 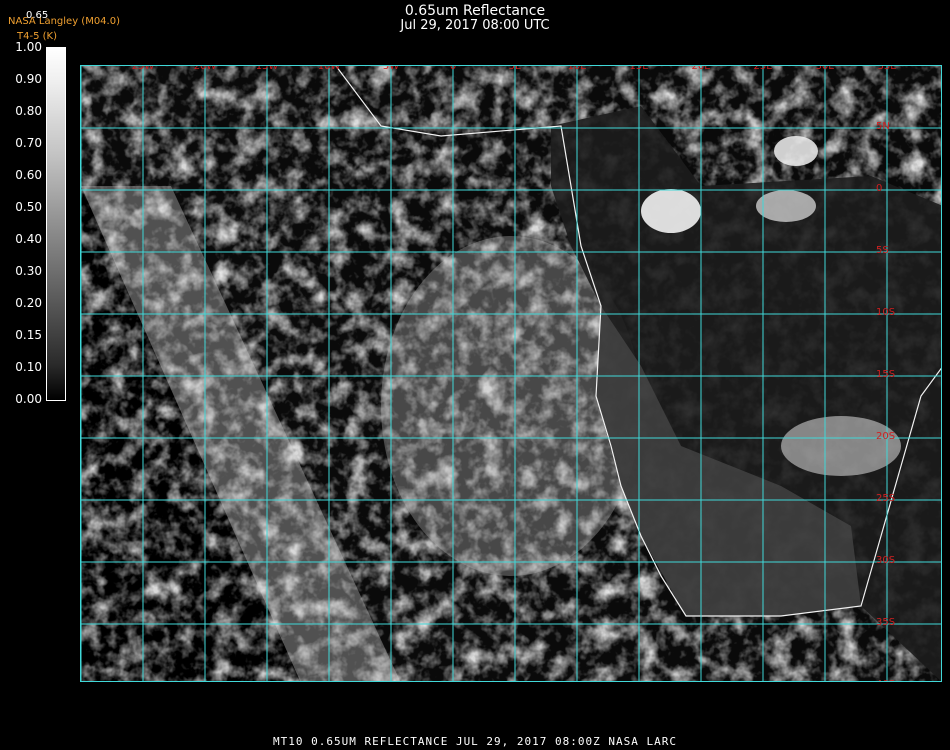 I want to click on longitude-label: 25E, so click(x=763, y=68).